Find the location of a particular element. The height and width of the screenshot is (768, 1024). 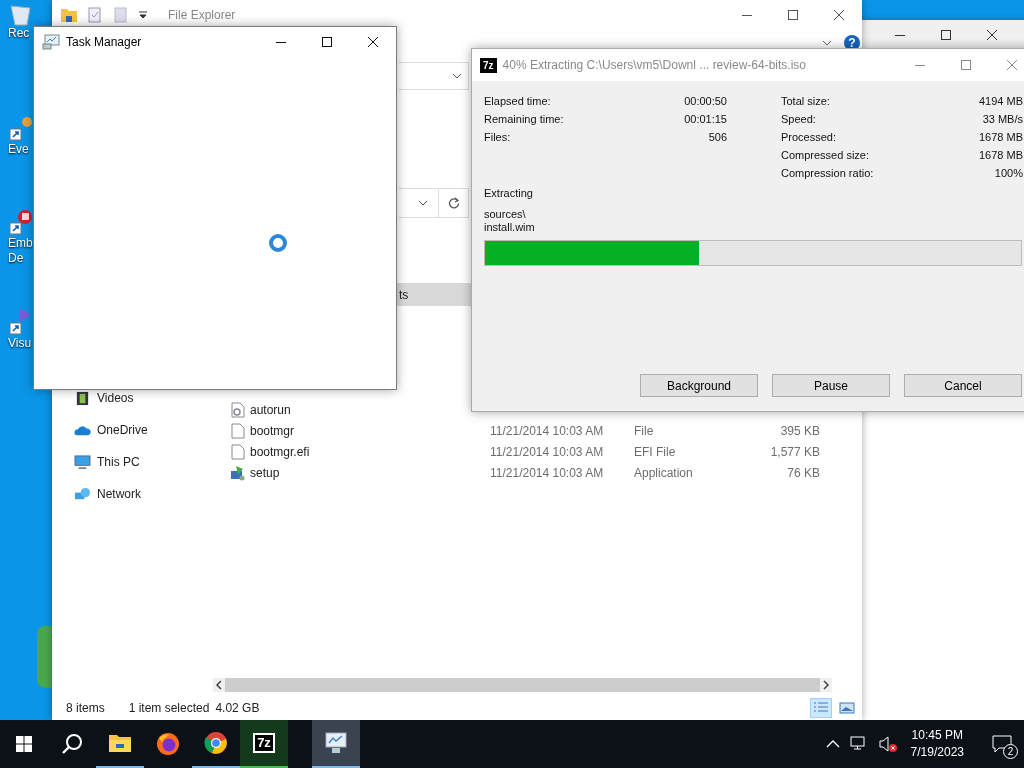

notification-button: 2 is located at coordinates (1002, 744).